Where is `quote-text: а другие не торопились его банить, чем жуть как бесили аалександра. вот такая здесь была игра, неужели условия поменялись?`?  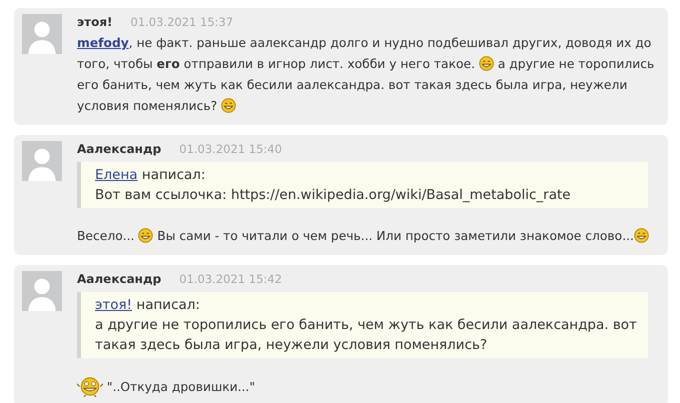
quote-text: а другие не торопились его банить, чем жуть как бесили аалександра. вот такая здесь была игра, неужели условия поменялись? is located at coordinates (366, 335).